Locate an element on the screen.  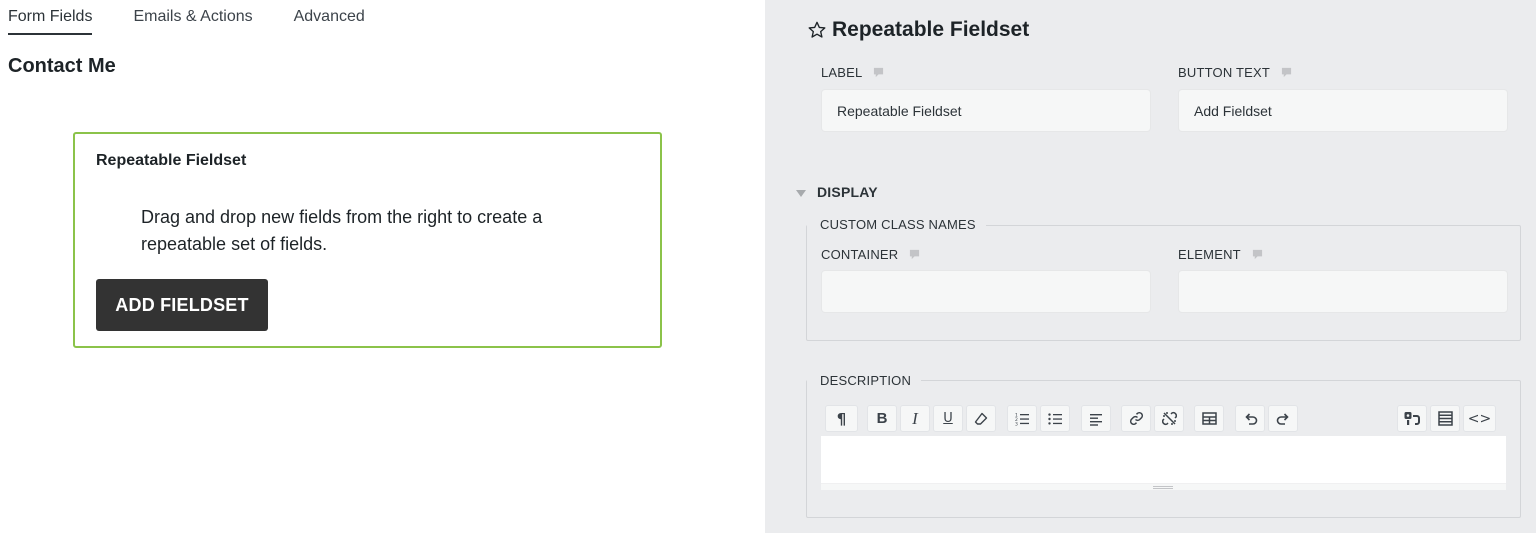
form-layout-icon is located at coordinates (1445, 418).